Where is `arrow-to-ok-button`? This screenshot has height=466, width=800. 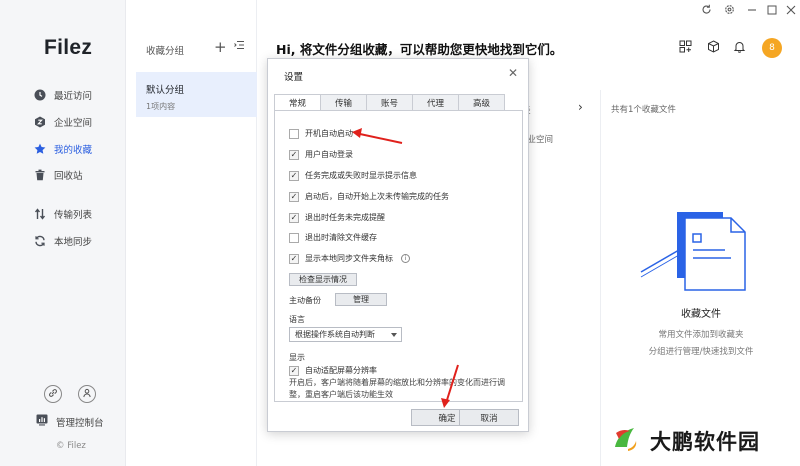
arrow-to-ok-button is located at coordinates (450, 386).